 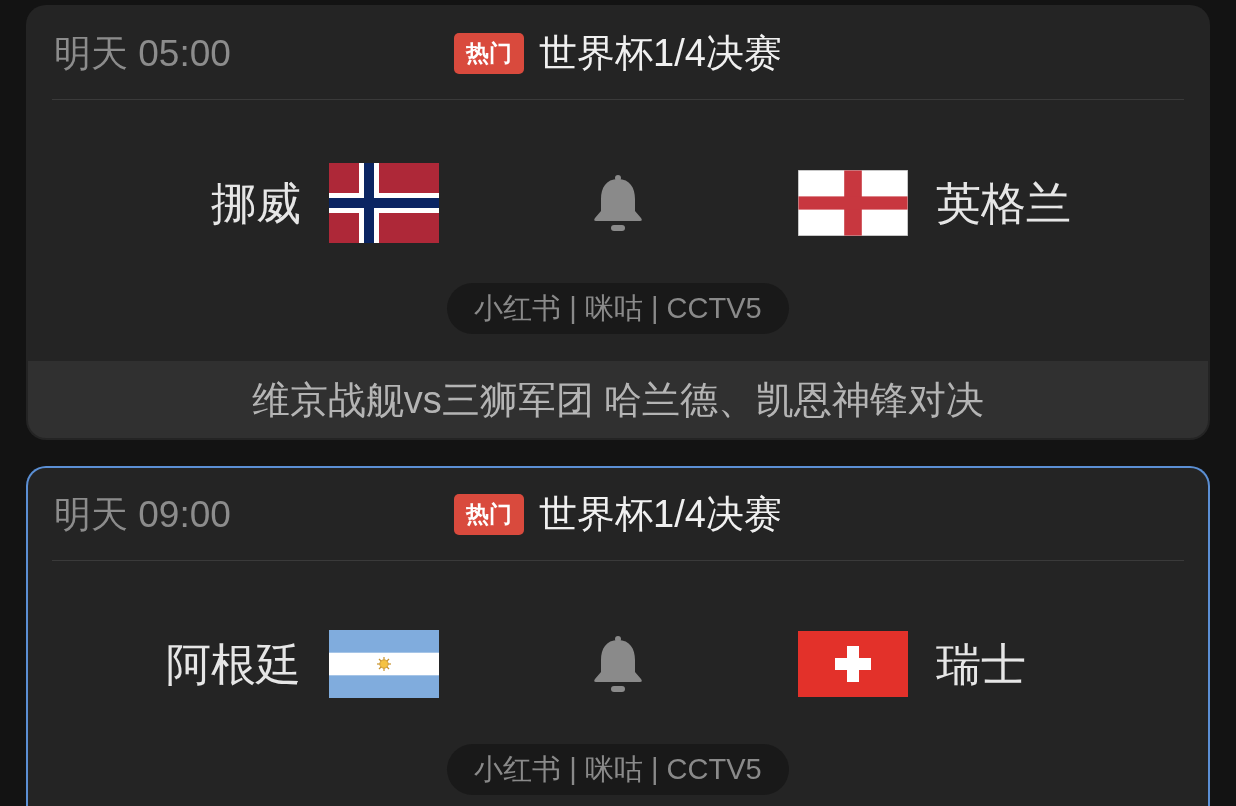 What do you see at coordinates (852, 203) in the screenshot?
I see `england-flag-icon` at bounding box center [852, 203].